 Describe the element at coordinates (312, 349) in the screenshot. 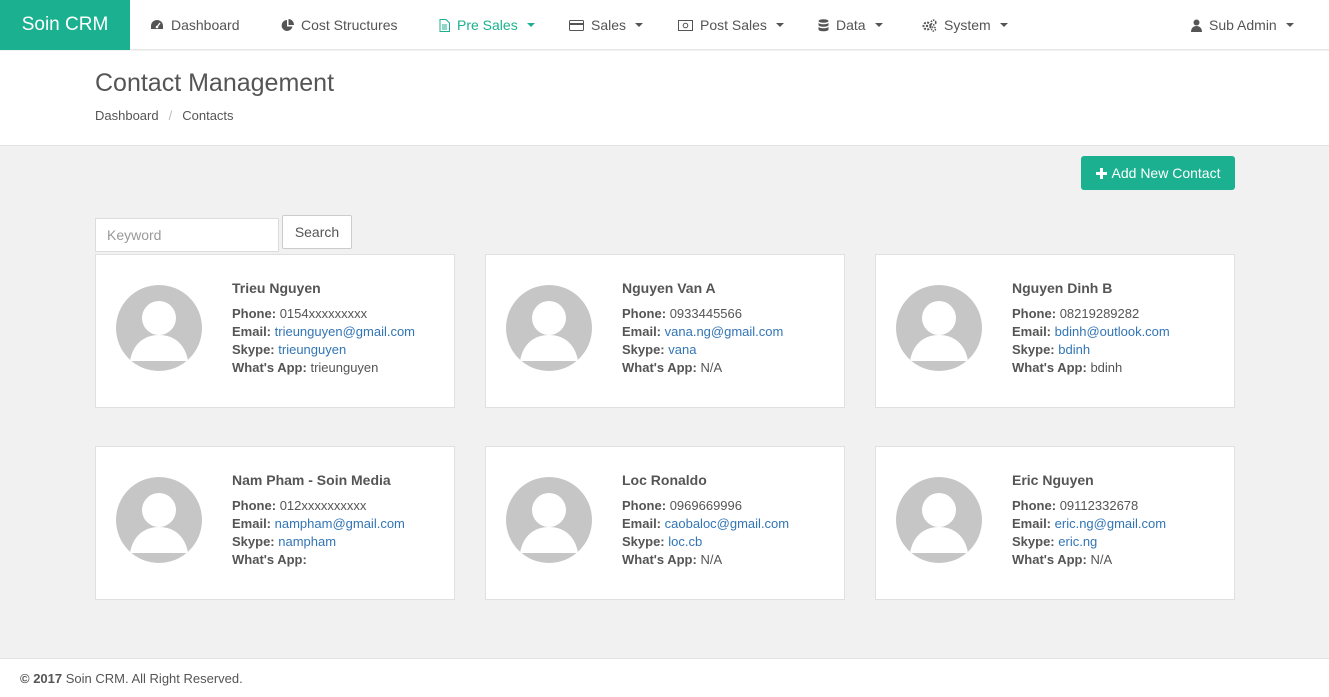

I see `contact-skype-link: trieunguyen` at that location.